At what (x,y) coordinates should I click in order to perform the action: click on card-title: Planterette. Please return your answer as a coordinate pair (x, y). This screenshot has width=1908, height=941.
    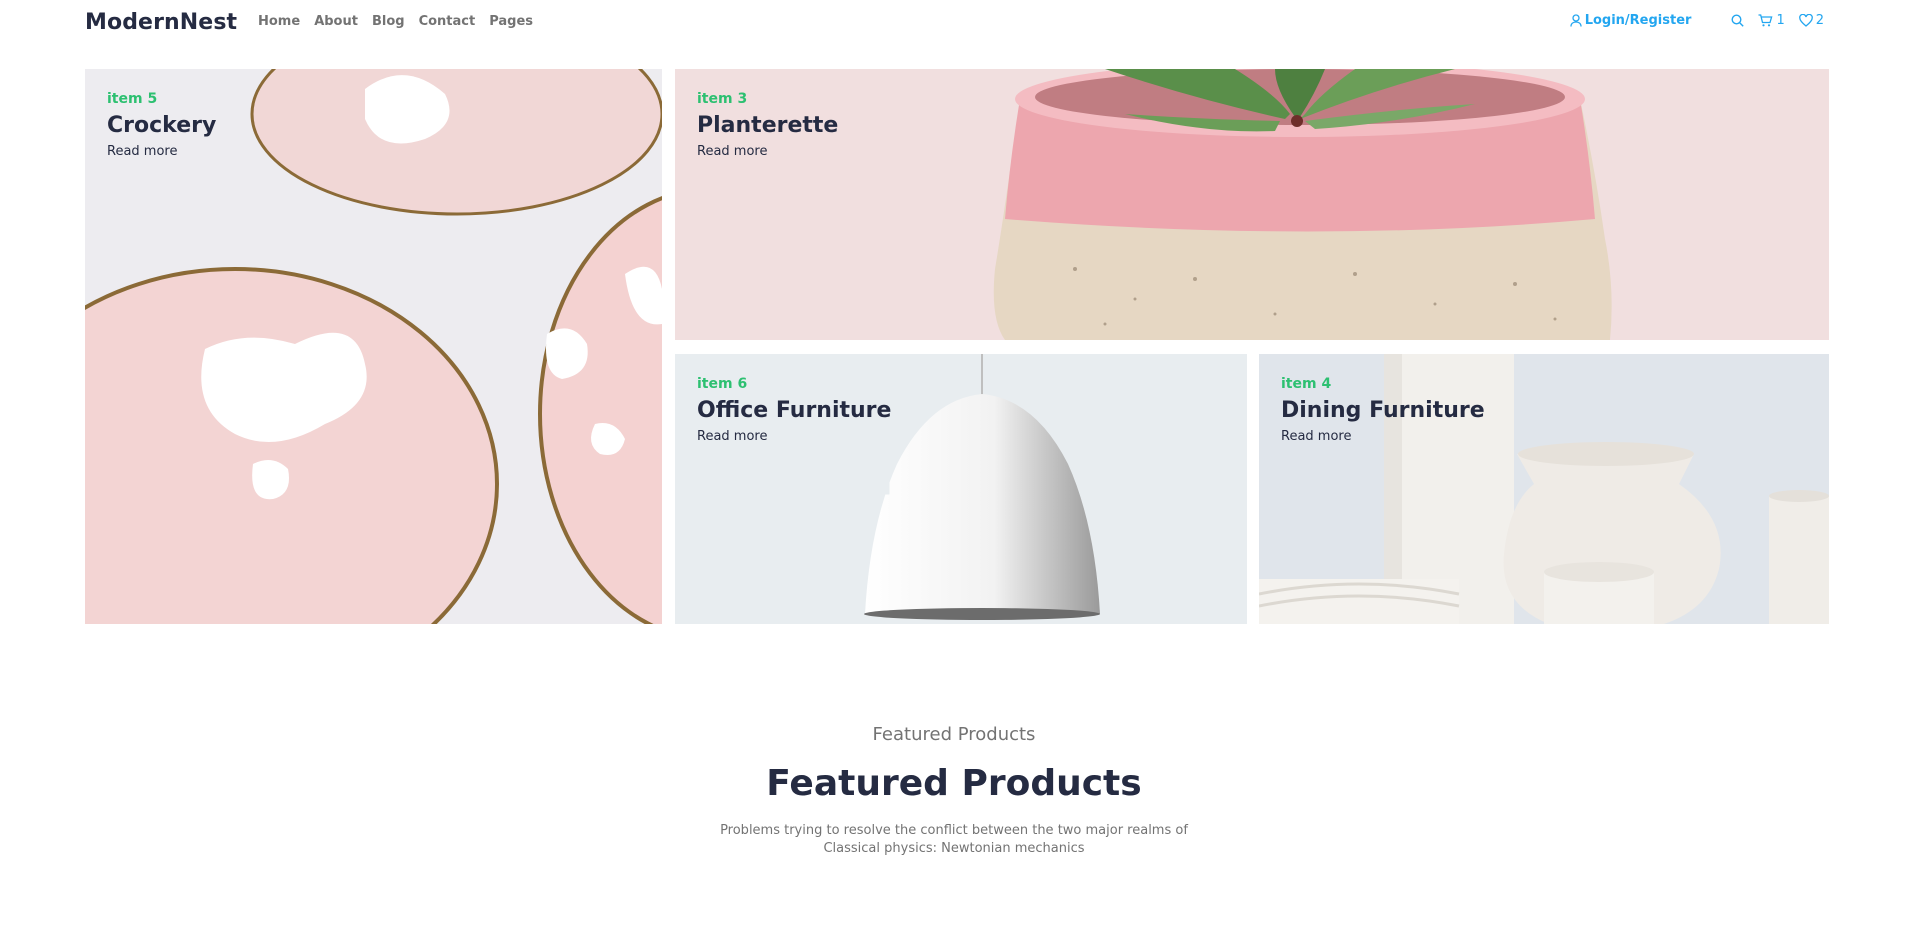
    Looking at the image, I should click on (768, 125).